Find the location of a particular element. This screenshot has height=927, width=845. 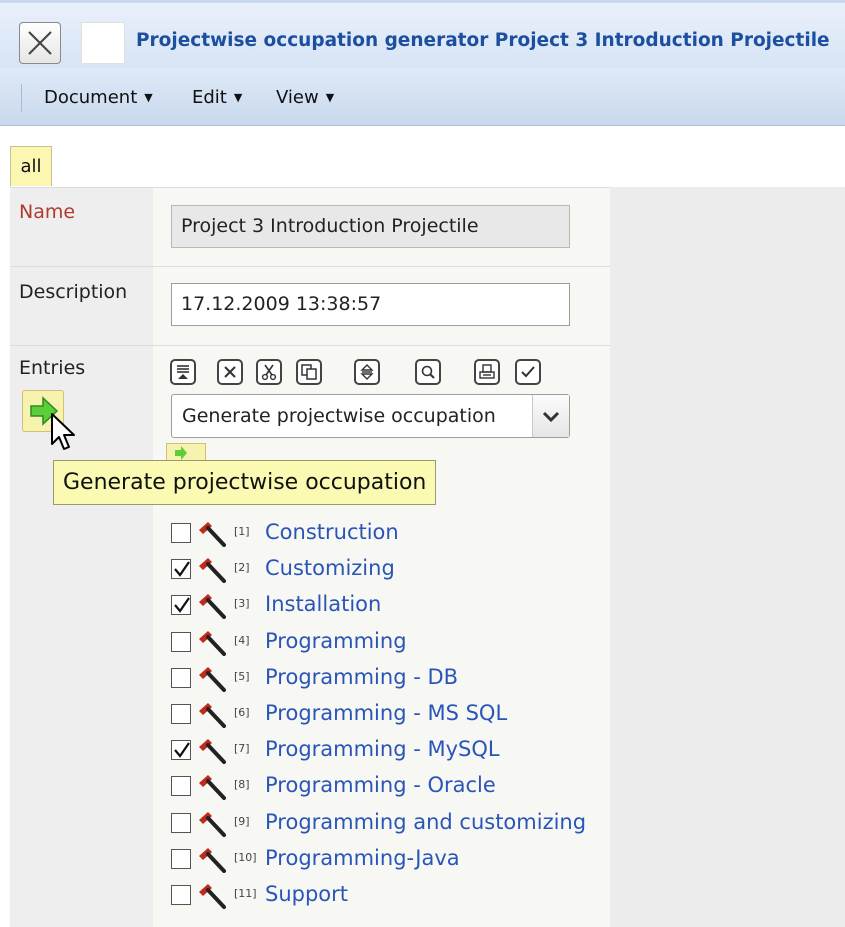

menu-bar: Document ▼ Edit ▼ View ▼ is located at coordinates (422, 97).